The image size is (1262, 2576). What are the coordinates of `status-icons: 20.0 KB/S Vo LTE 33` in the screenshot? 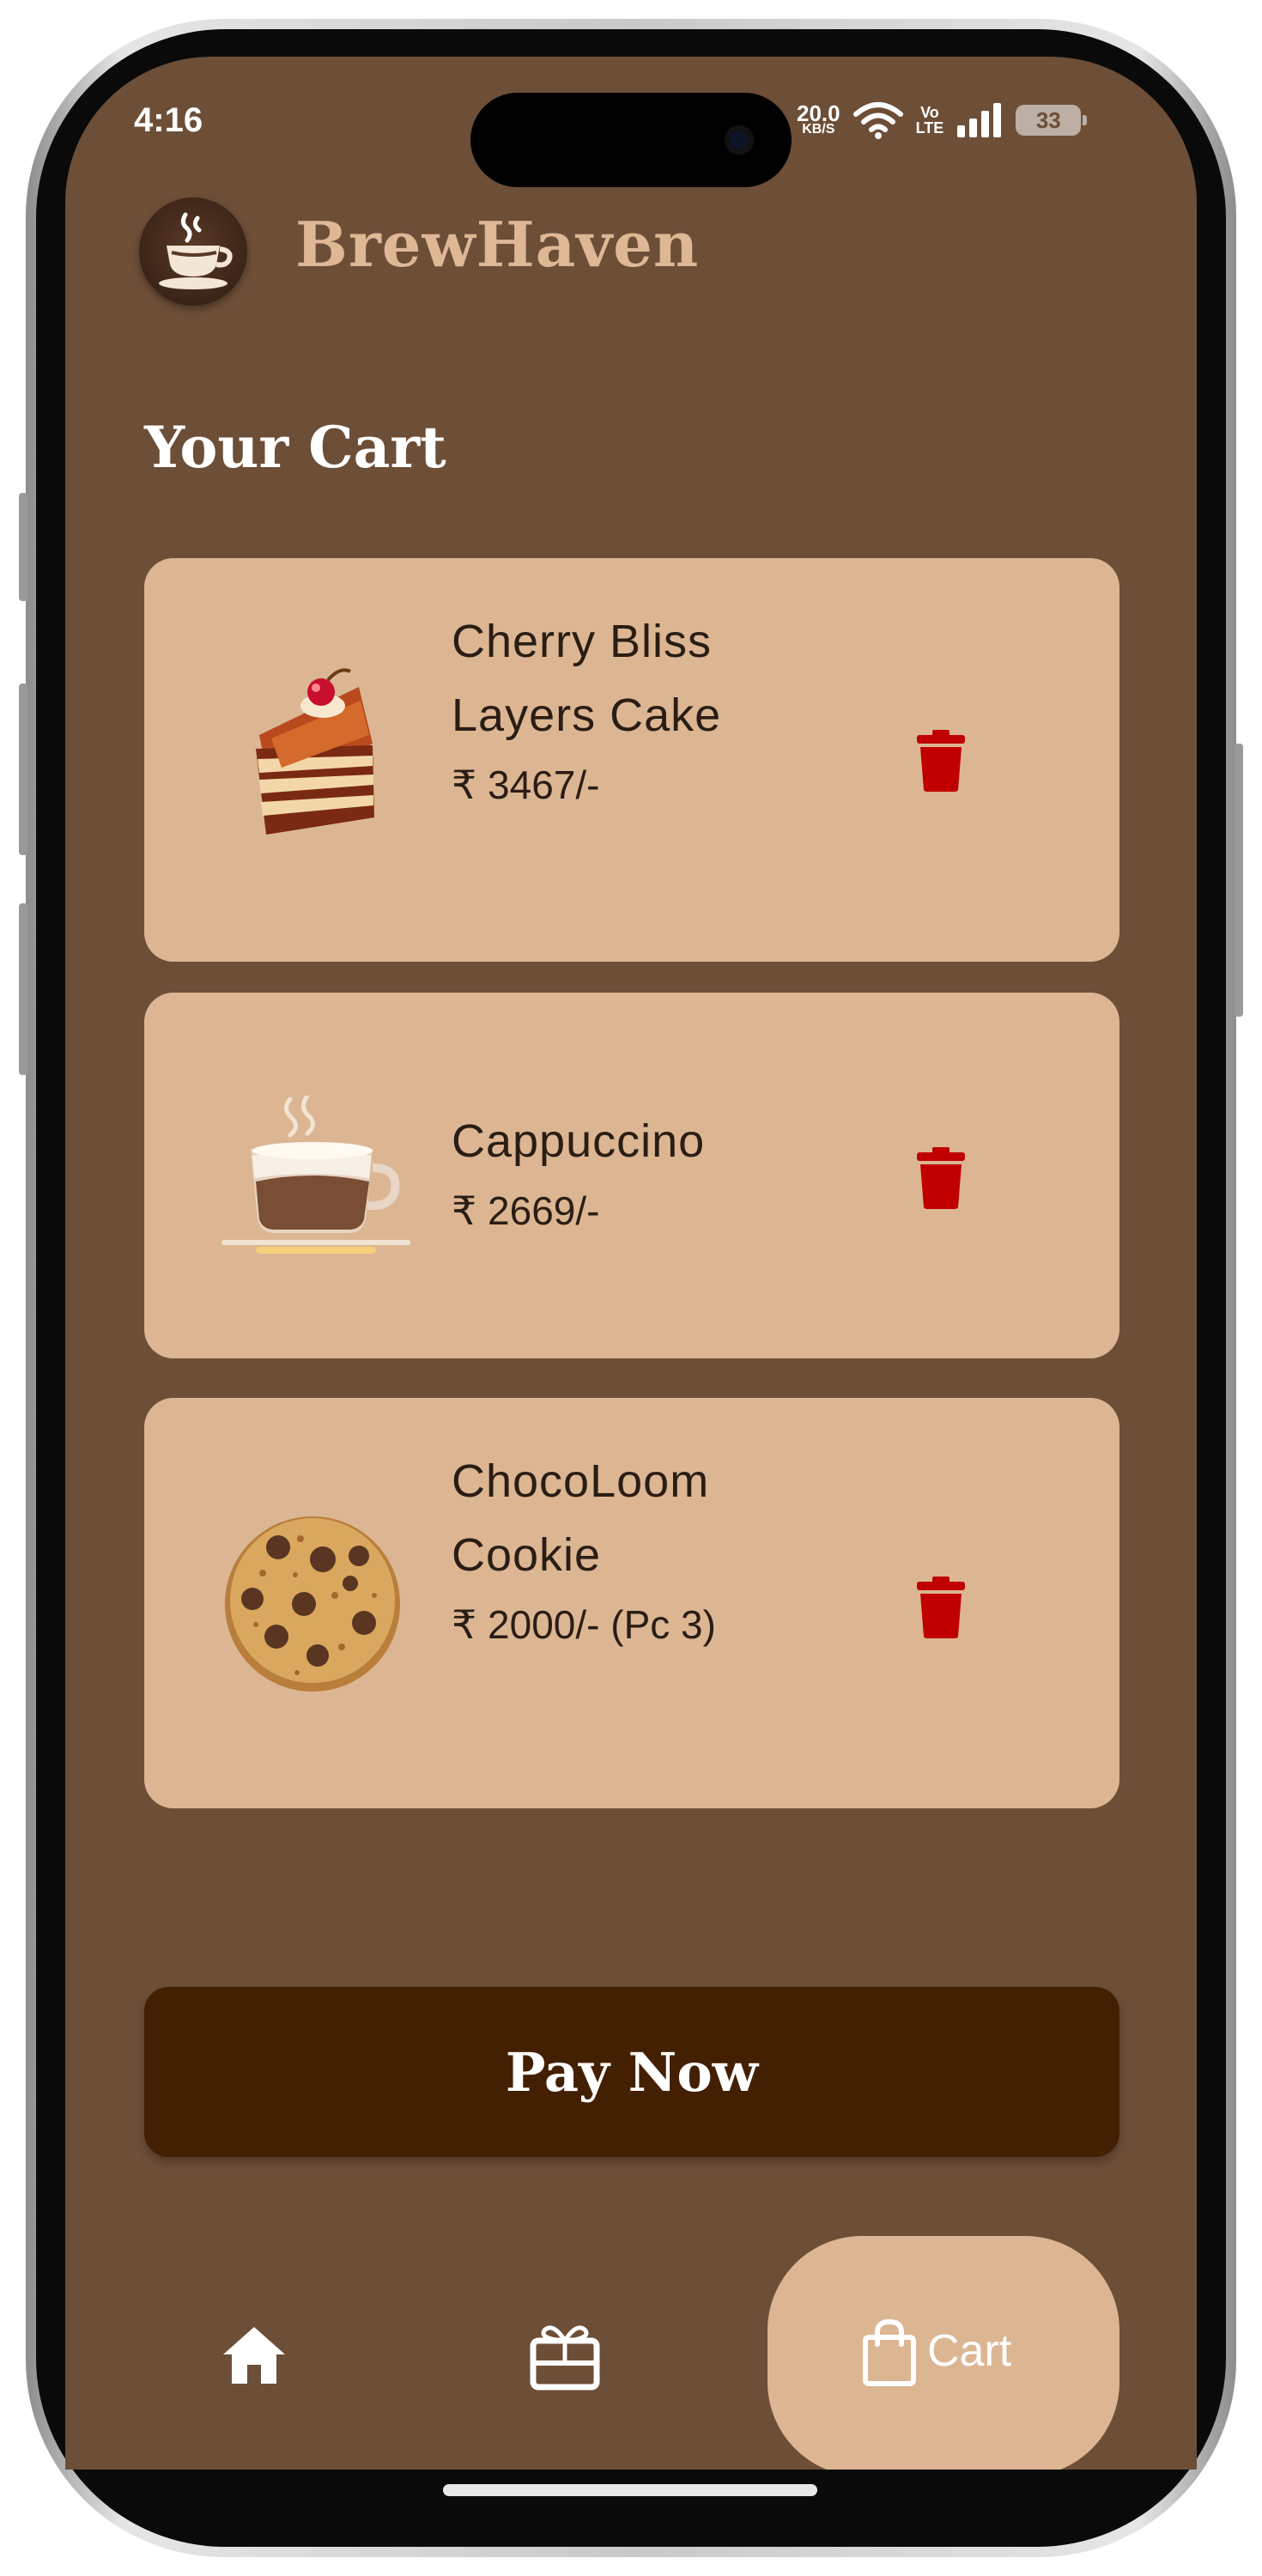 It's located at (943, 120).